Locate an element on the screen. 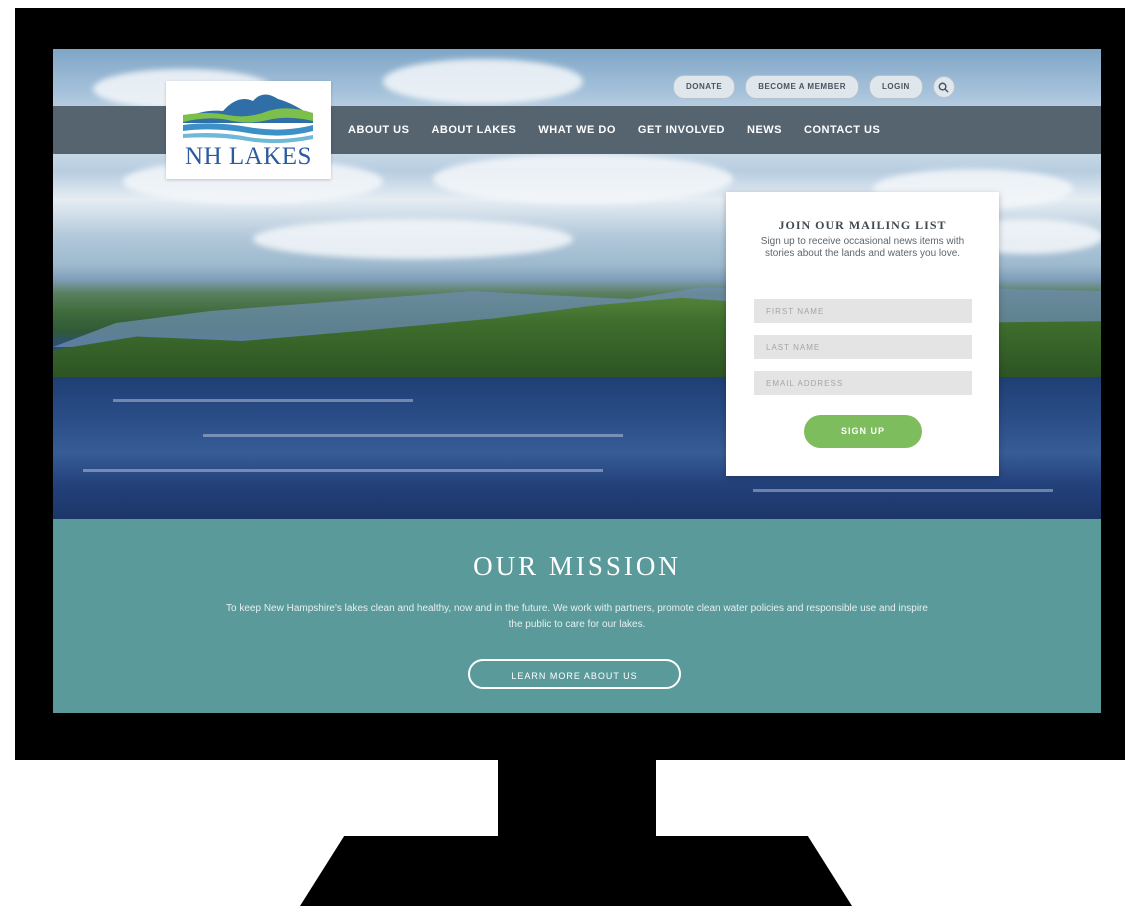  nh-lakes-logo: NH LAKES is located at coordinates (248, 130).